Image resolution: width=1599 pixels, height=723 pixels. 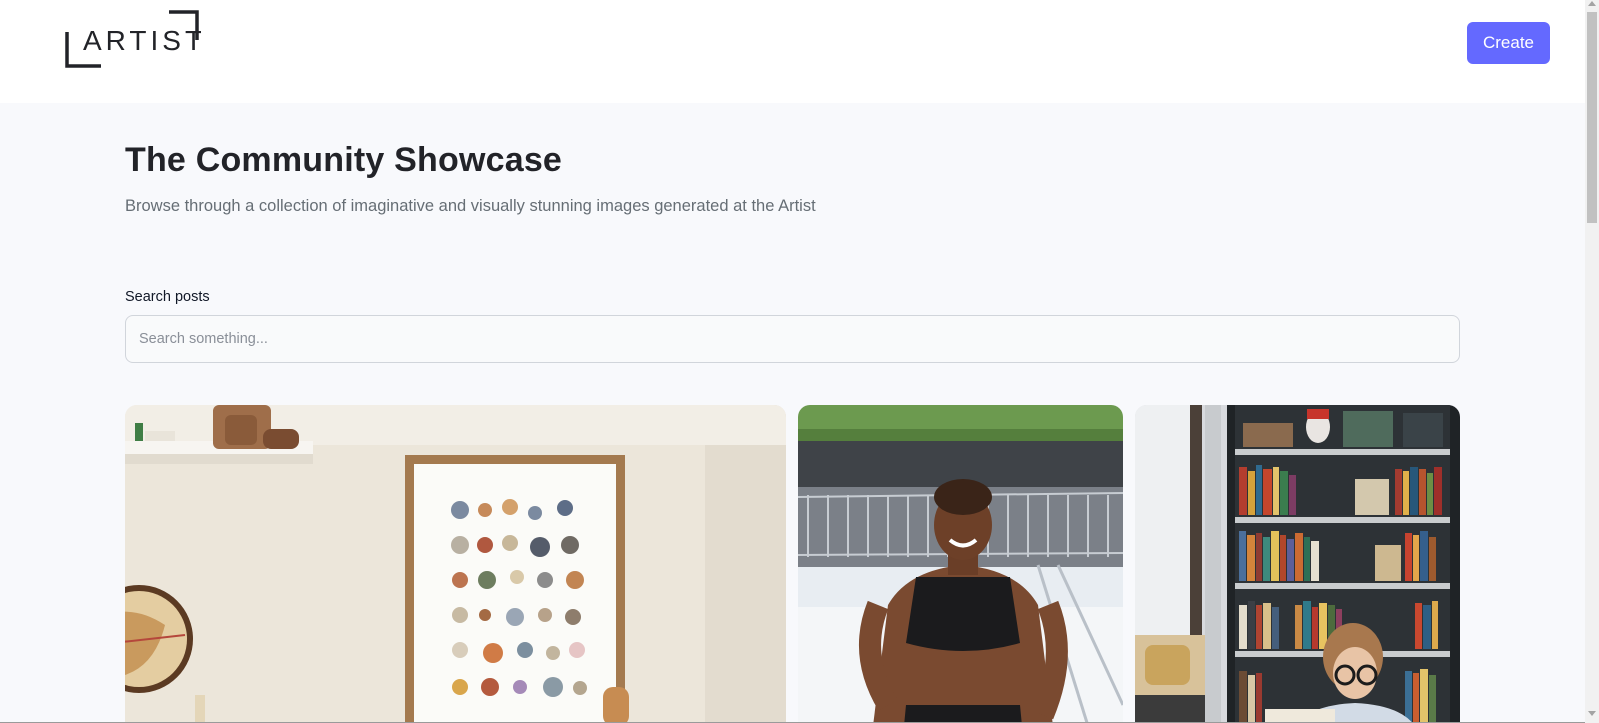 I want to click on search-input, so click(x=792, y=339).